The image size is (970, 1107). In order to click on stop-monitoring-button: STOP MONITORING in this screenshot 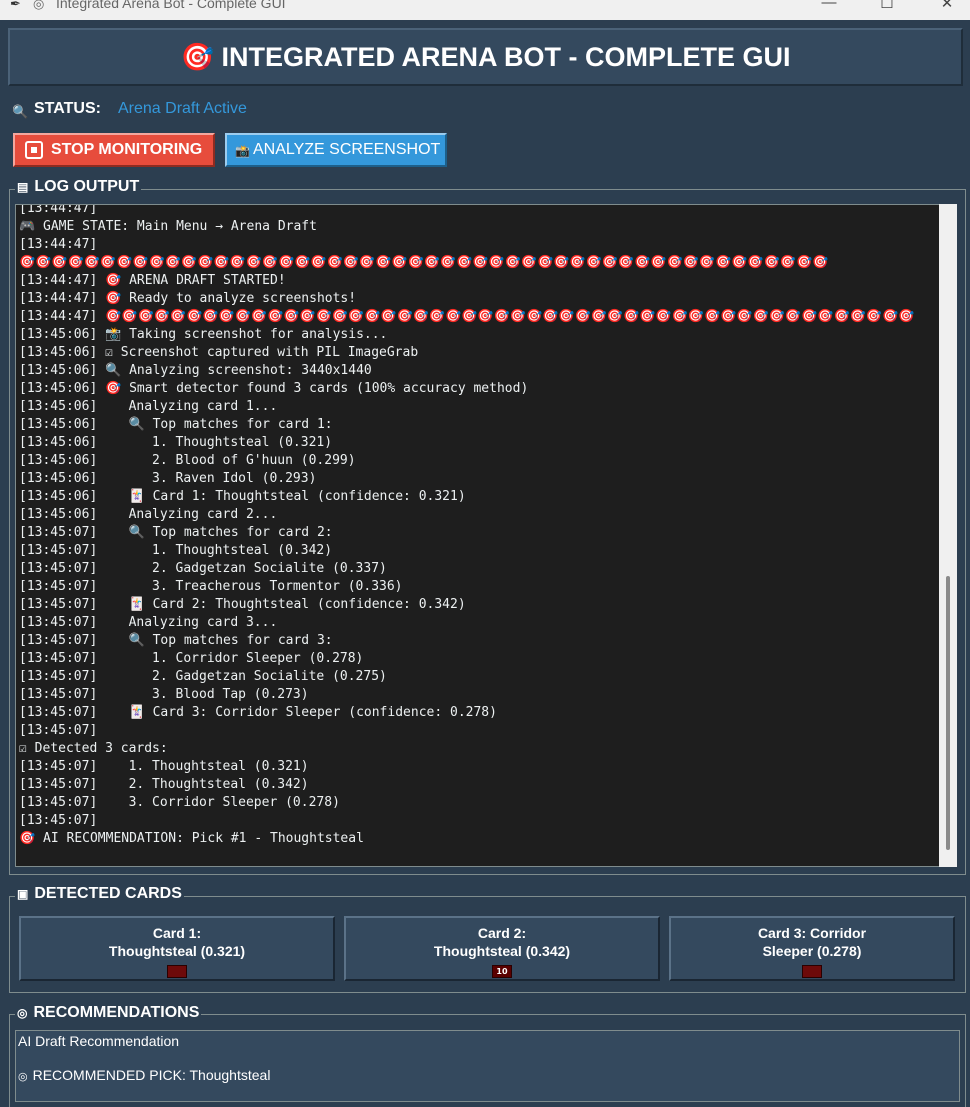, I will do `click(114, 150)`.